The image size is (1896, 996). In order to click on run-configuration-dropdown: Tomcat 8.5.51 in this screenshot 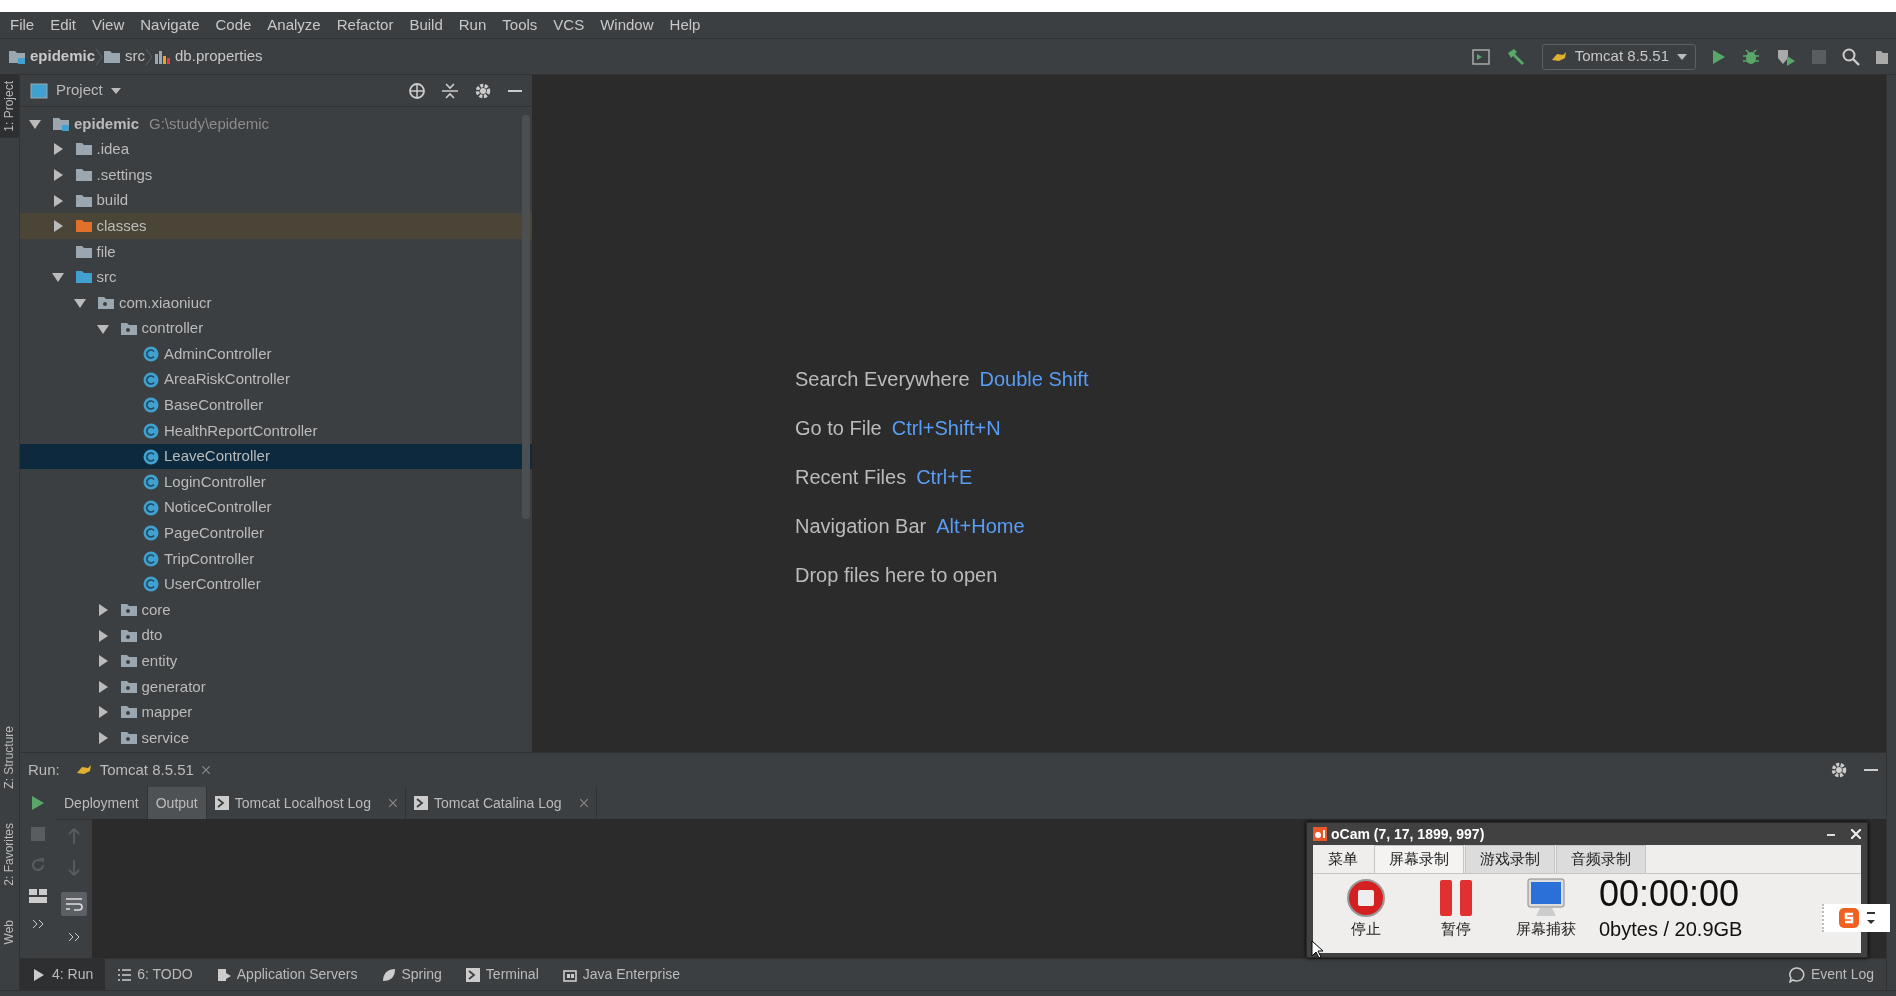, I will do `click(1618, 56)`.